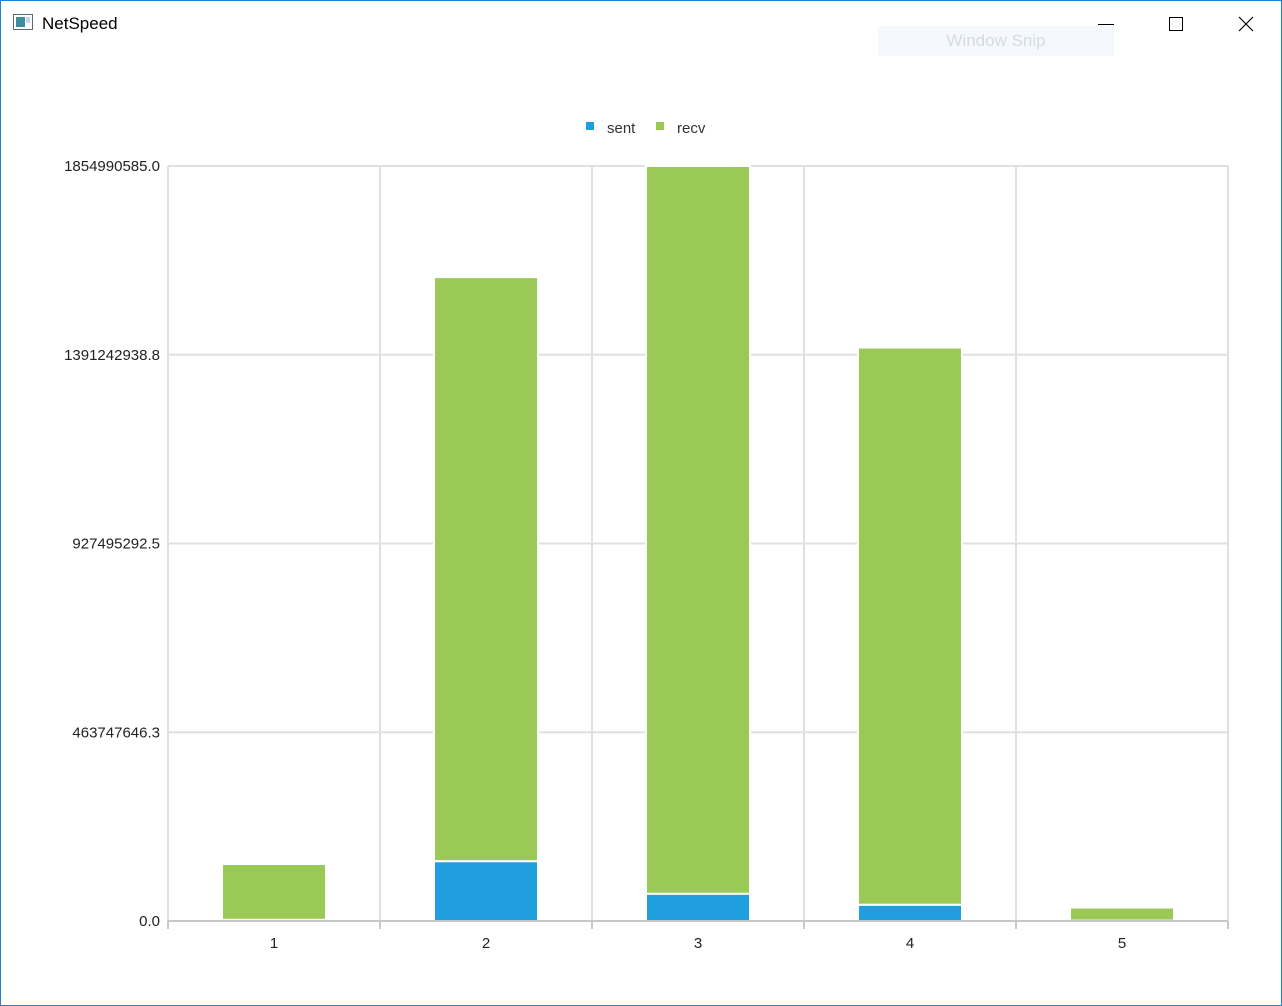  I want to click on x-tick-label: 3, so click(698, 943).